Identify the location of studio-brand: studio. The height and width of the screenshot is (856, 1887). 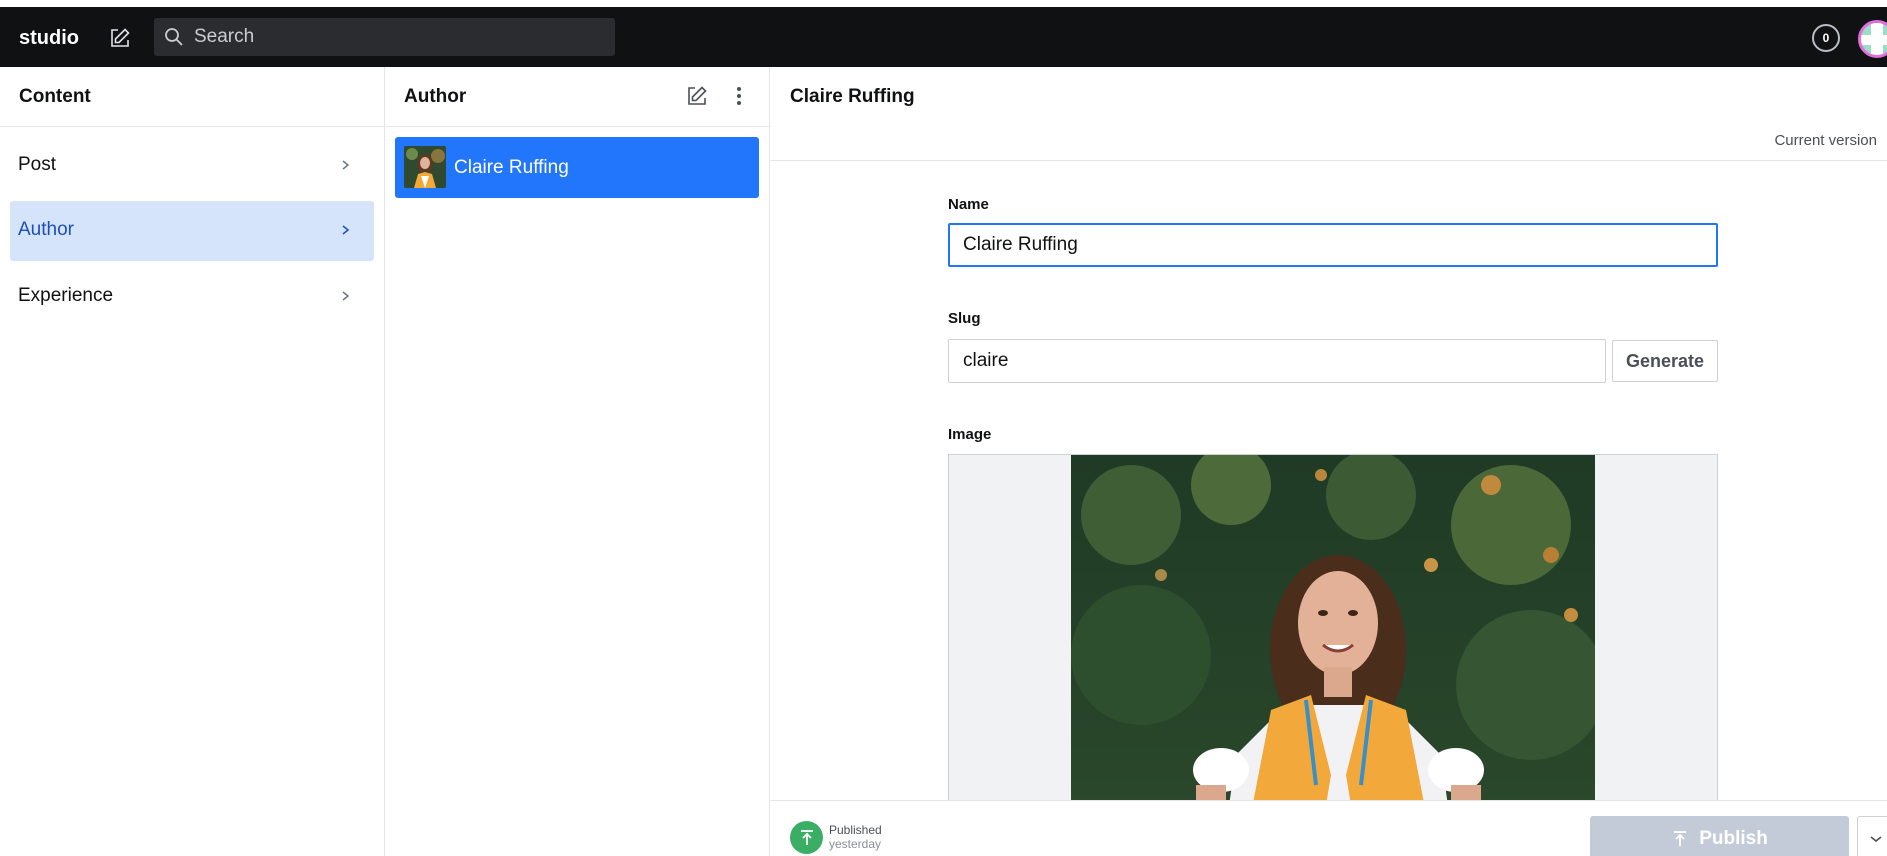
(49, 38).